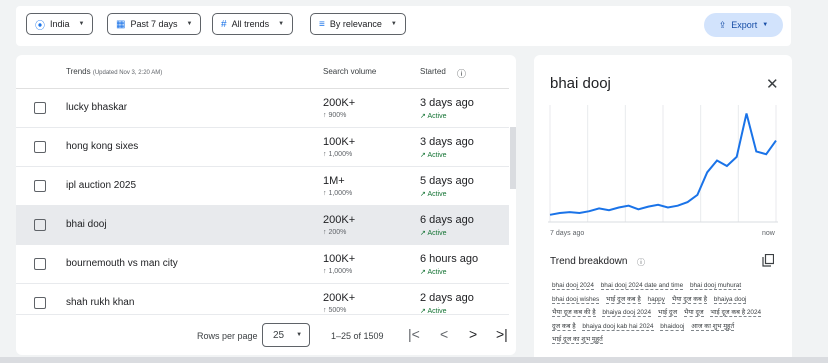 The image size is (828, 363). Describe the element at coordinates (736, 313) in the screenshot. I see `breakdown-tag: भाई दूज कब है 2024` at that location.